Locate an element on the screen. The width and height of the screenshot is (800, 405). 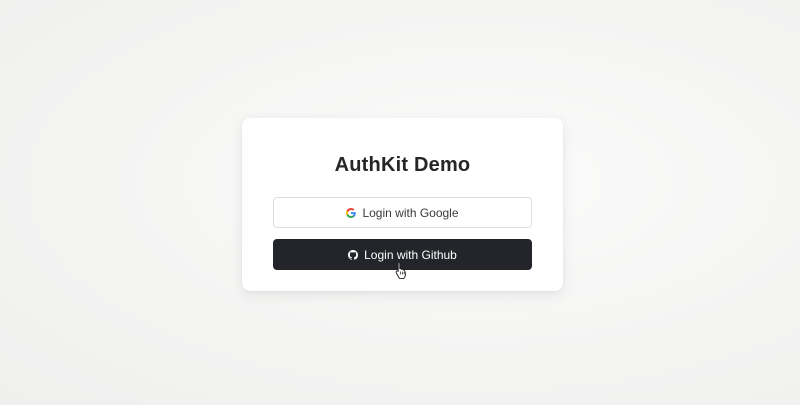
login-with-google-button: Login with Google is located at coordinates (402, 212).